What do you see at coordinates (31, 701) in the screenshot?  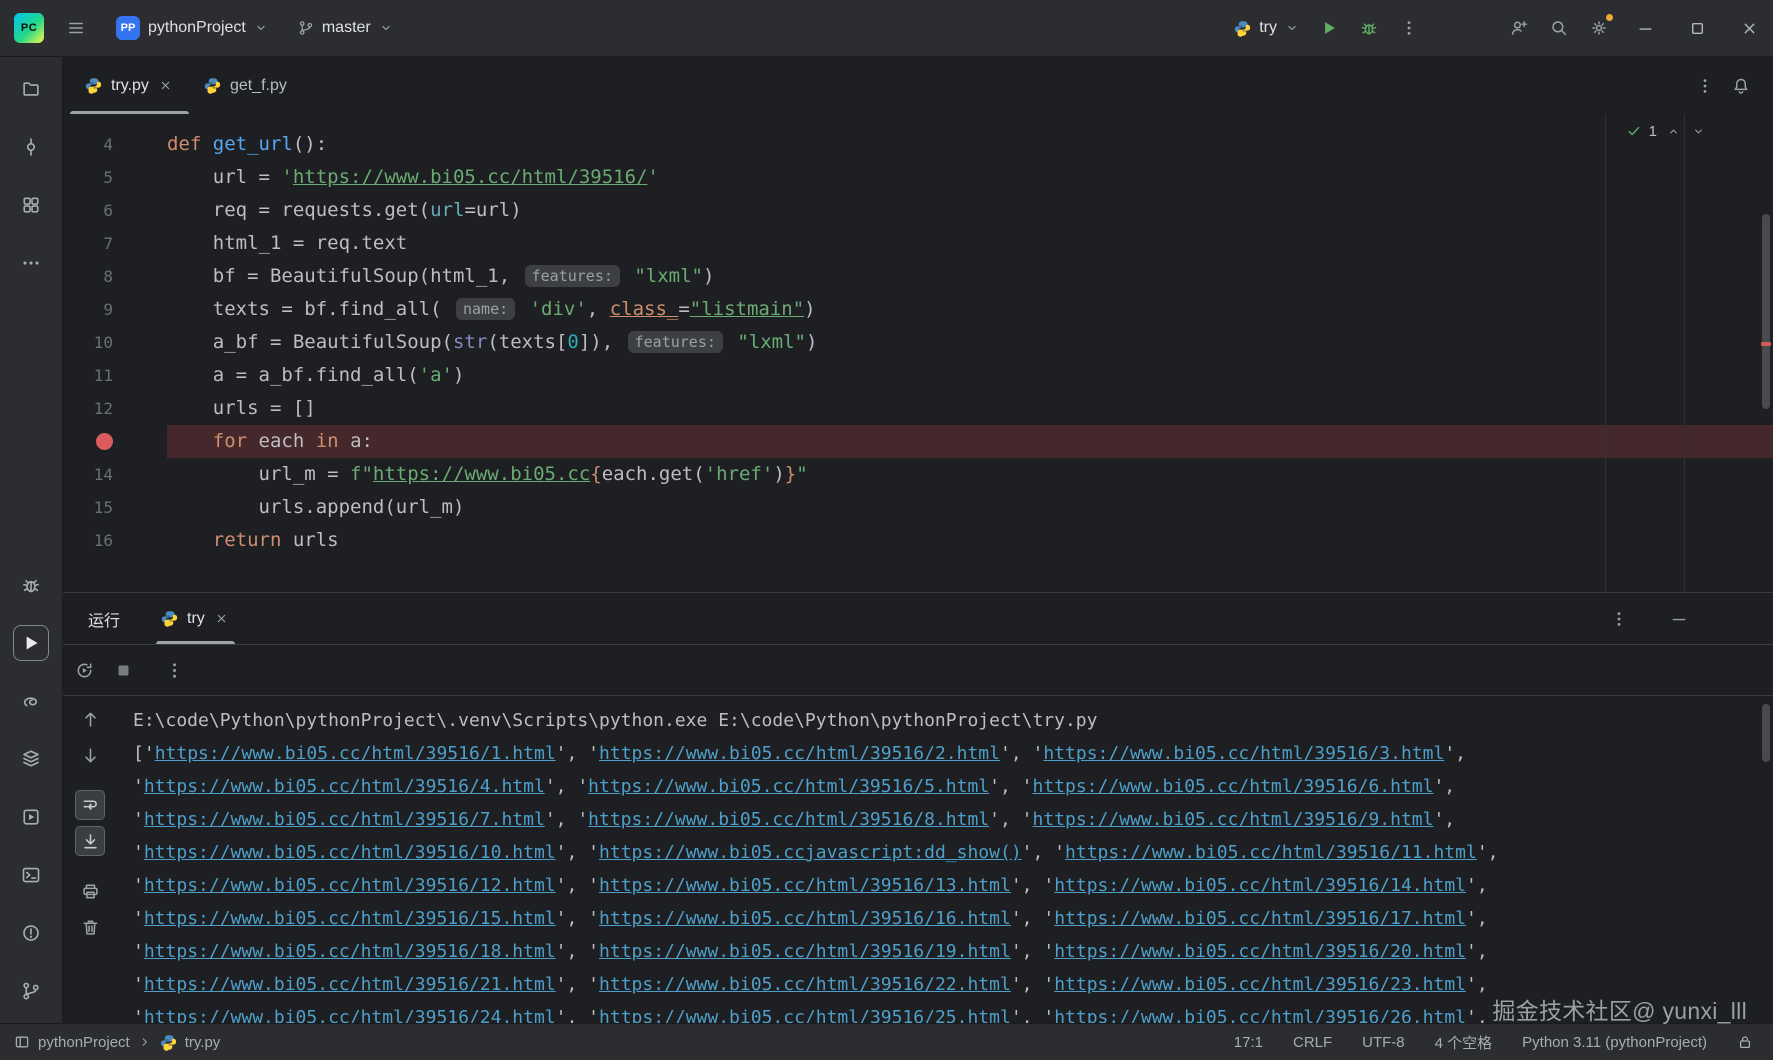 I see `sidebar-item-python-console` at bounding box center [31, 701].